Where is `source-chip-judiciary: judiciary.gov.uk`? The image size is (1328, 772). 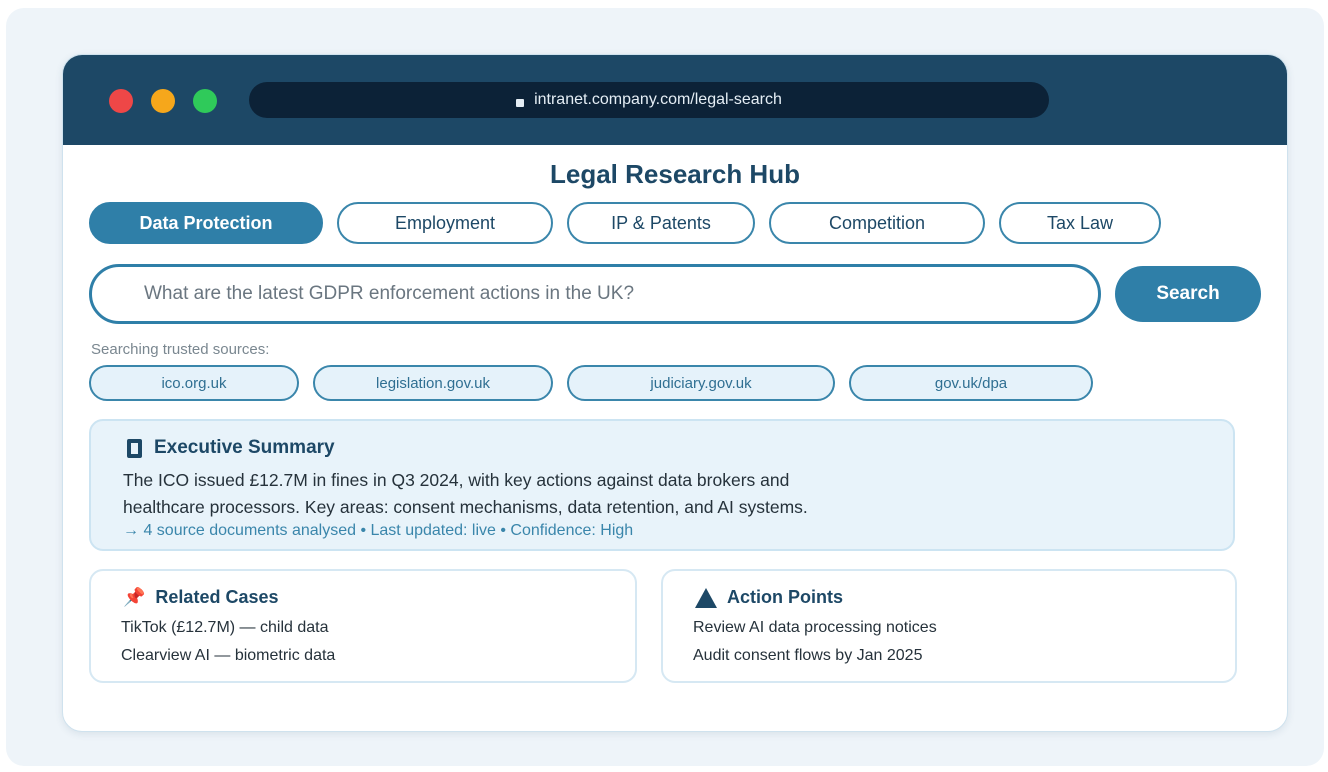
source-chip-judiciary: judiciary.gov.uk is located at coordinates (701, 383).